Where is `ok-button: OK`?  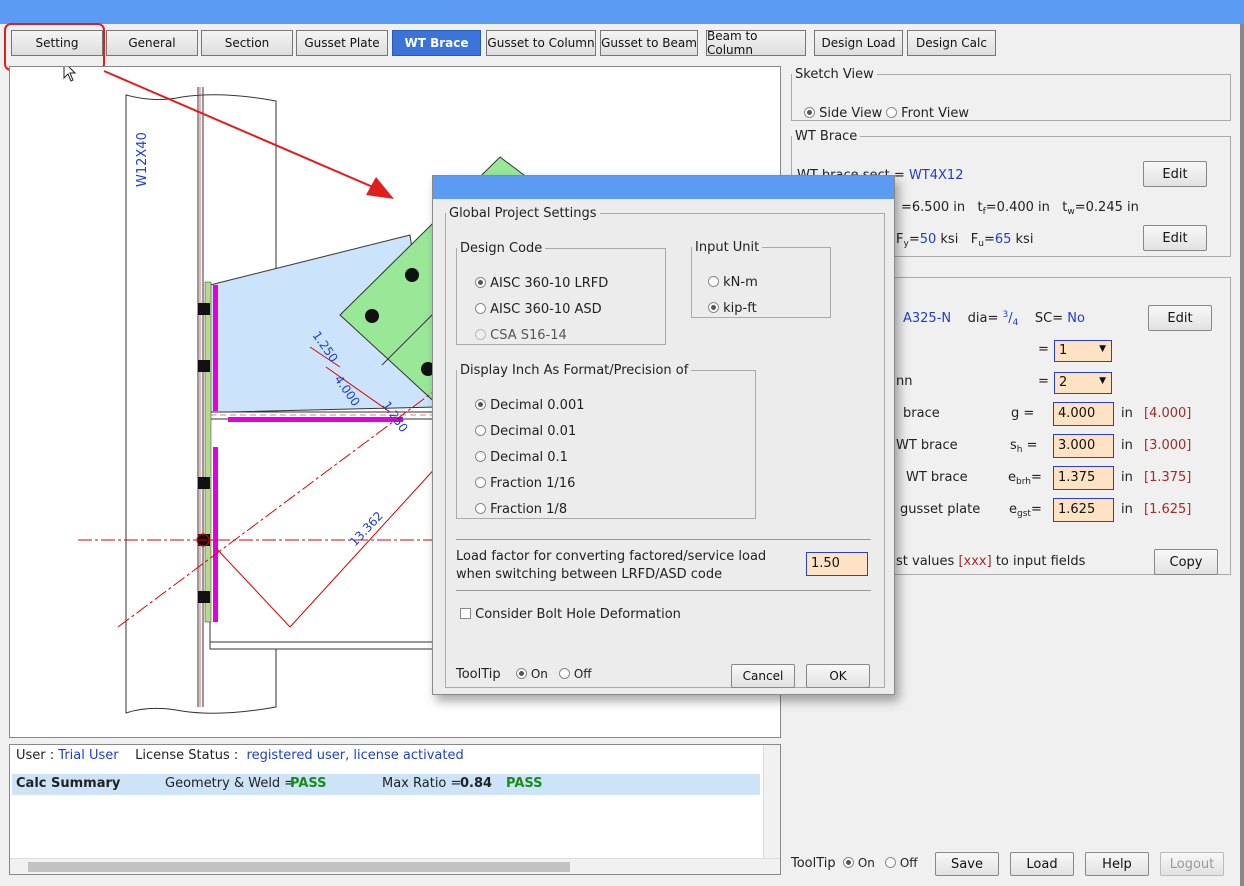
ok-button: OK is located at coordinates (838, 676).